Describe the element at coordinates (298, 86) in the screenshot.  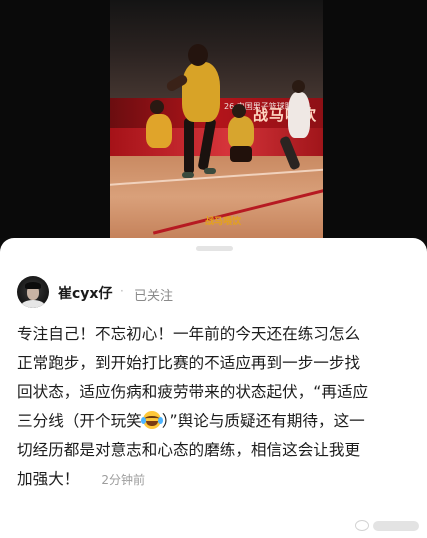
I see `player-4-head` at that location.